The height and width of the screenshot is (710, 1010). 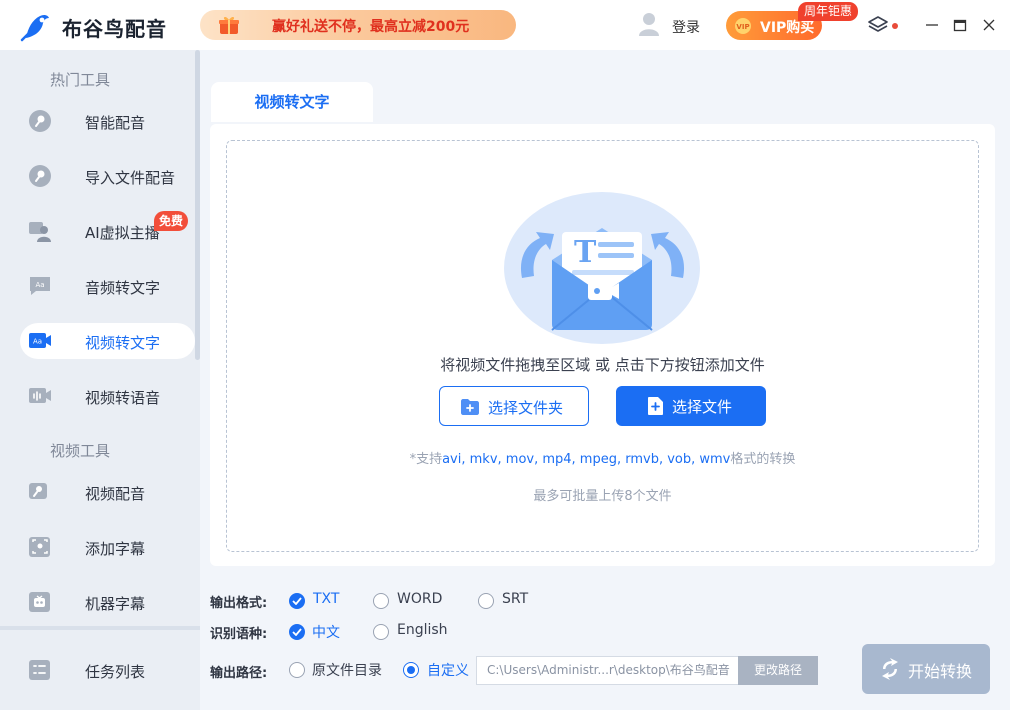 I want to click on video-audio-icon, so click(x=40, y=395).